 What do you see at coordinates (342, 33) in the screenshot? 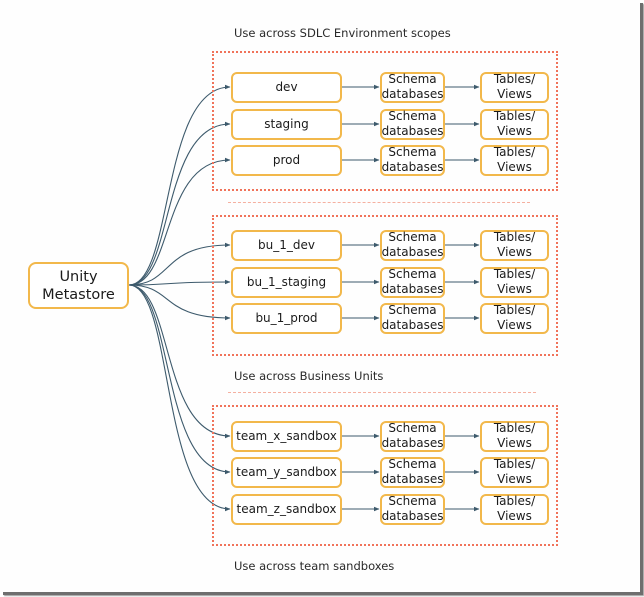
I see `group-caption-sdlc: Use across SDLC Environment scopes` at bounding box center [342, 33].